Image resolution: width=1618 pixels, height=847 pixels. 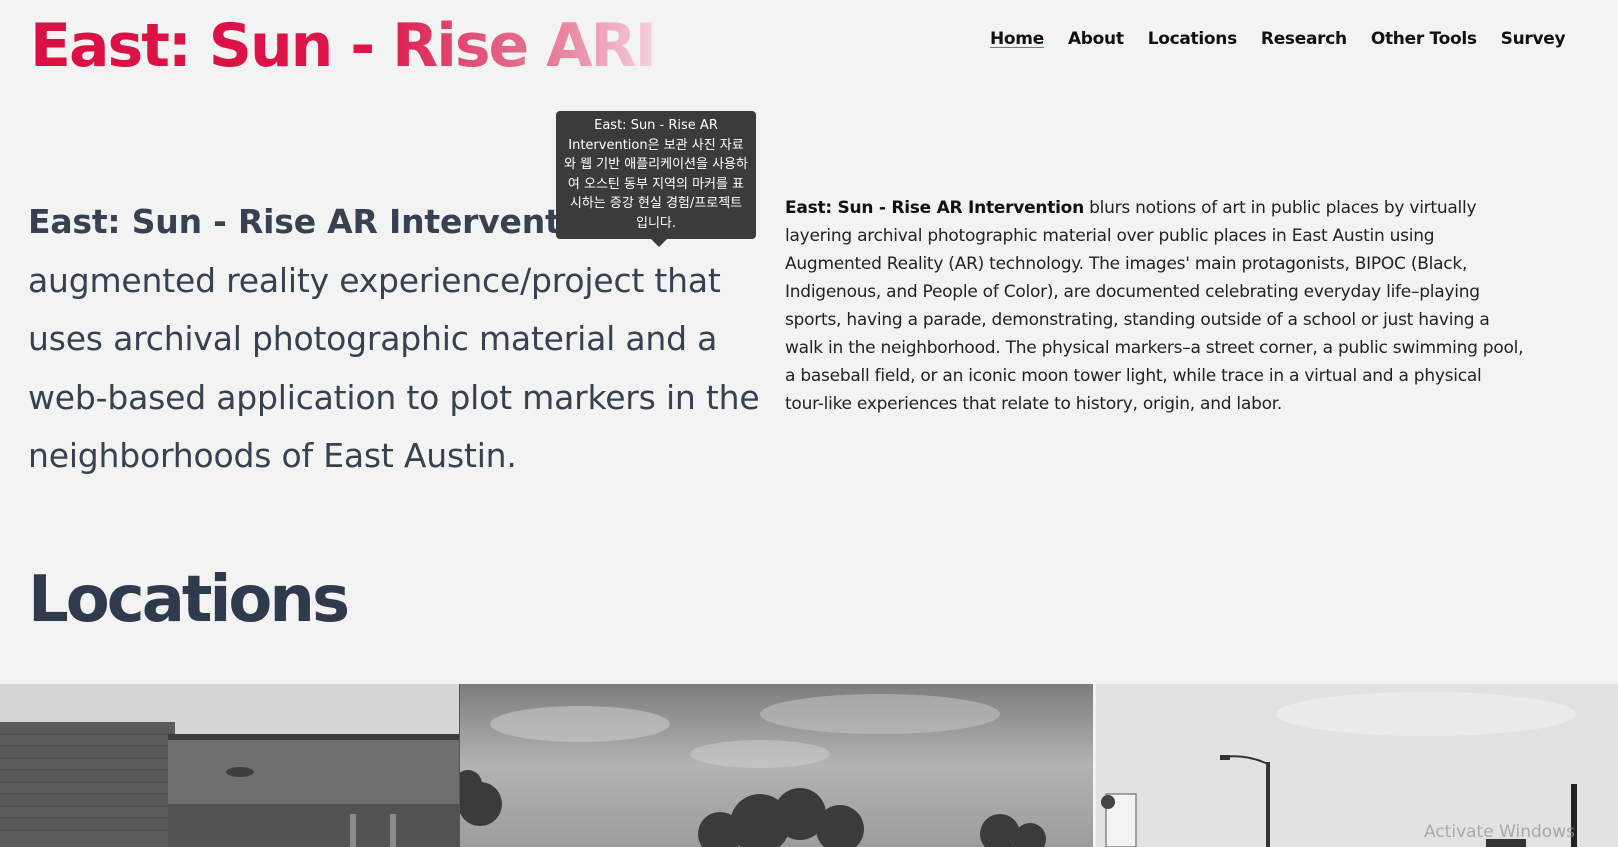 I want to click on nav-home: Home, so click(x=1017, y=39).